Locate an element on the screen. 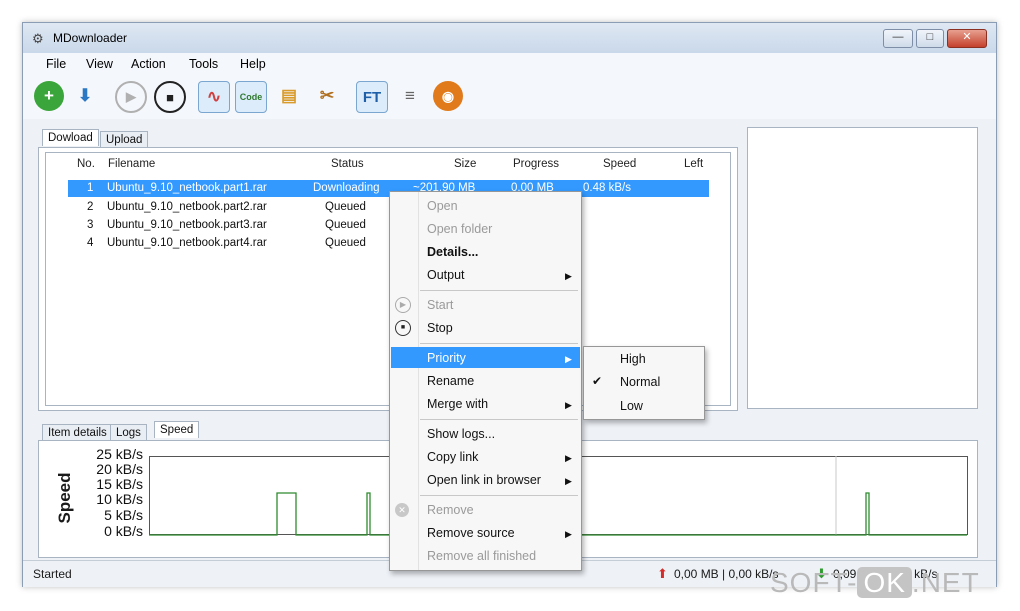  maximize-button: □ is located at coordinates (930, 38).